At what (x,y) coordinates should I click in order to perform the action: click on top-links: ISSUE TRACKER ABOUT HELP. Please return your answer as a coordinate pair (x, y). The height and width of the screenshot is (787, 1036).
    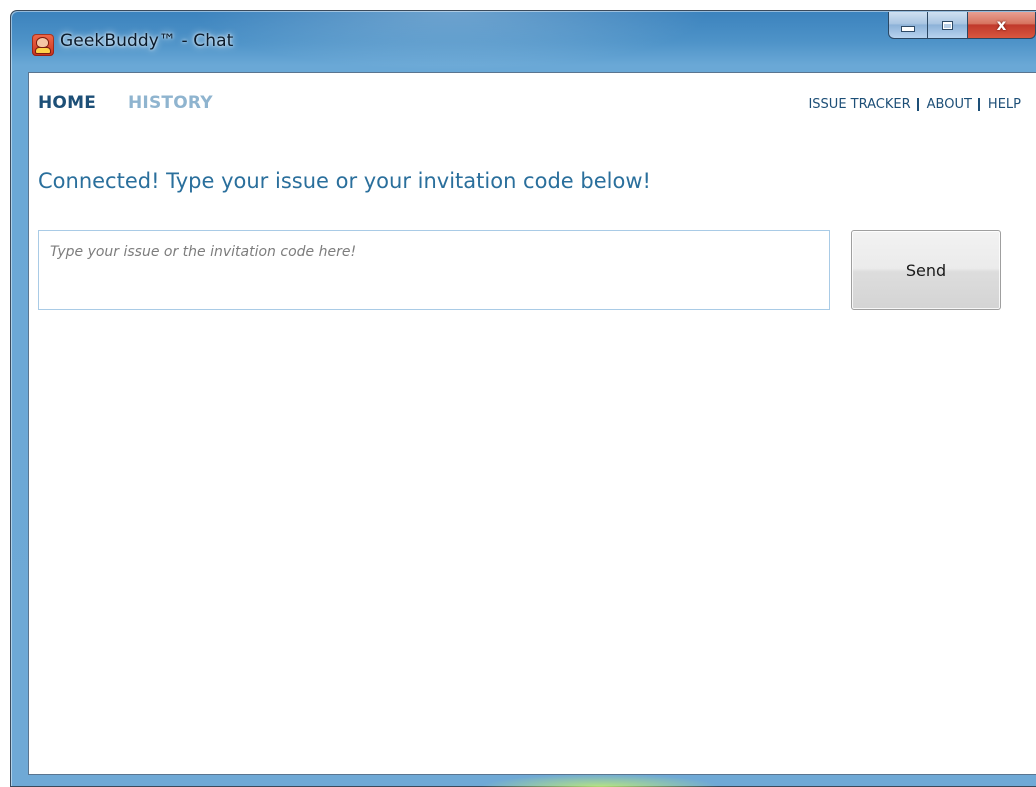
    Looking at the image, I should click on (914, 104).